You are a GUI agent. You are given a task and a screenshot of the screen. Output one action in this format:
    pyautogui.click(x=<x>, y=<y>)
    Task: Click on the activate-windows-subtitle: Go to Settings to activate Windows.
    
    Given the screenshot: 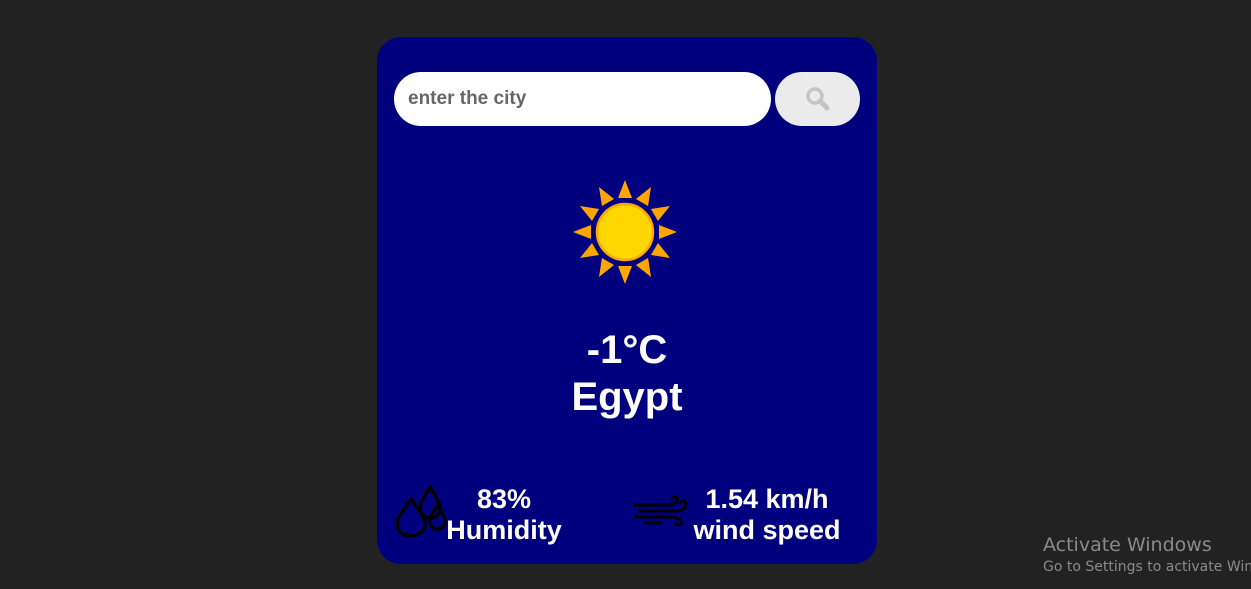 What is the action you would take?
    pyautogui.click(x=1147, y=567)
    